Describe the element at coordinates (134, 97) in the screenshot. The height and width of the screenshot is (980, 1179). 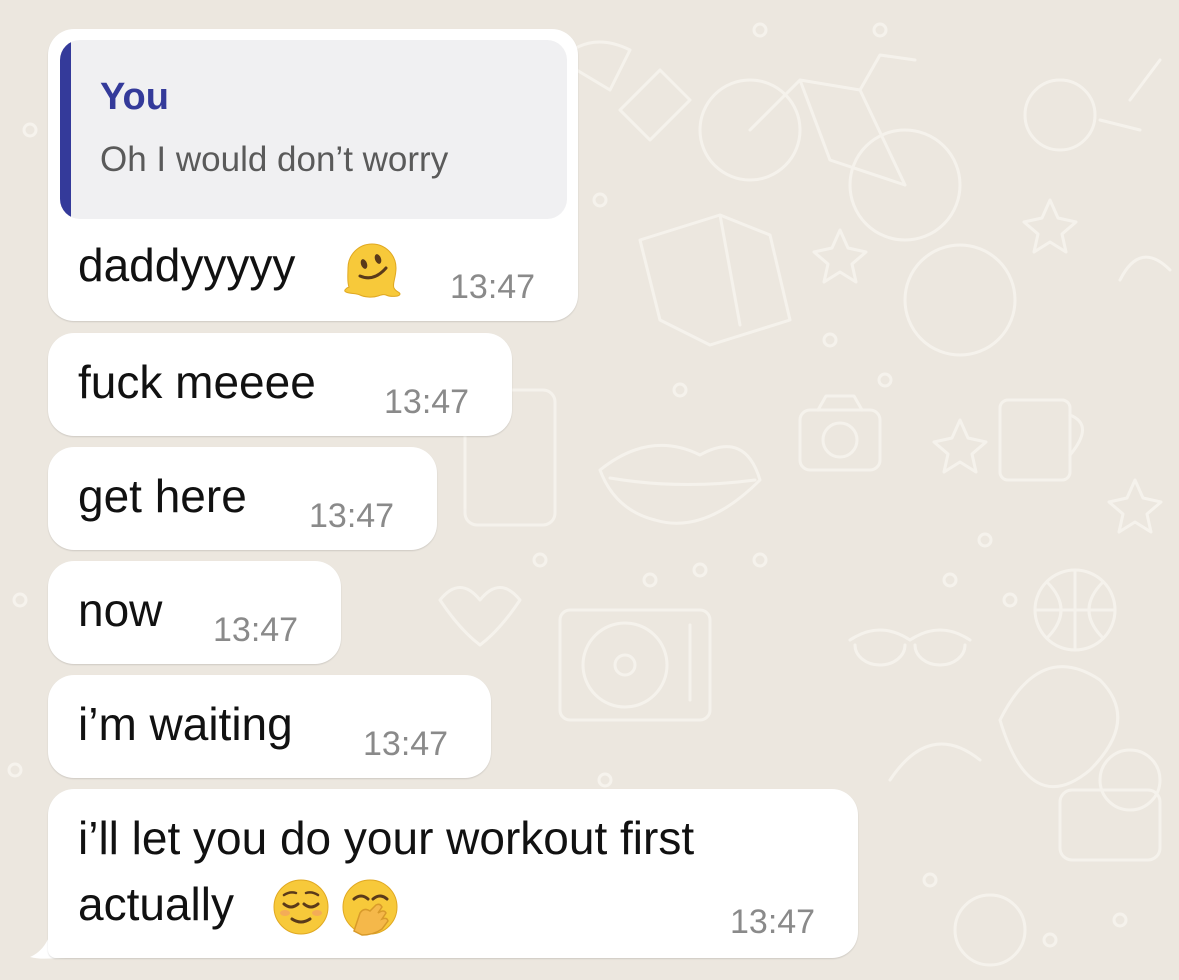
I see `quote-author: You` at that location.